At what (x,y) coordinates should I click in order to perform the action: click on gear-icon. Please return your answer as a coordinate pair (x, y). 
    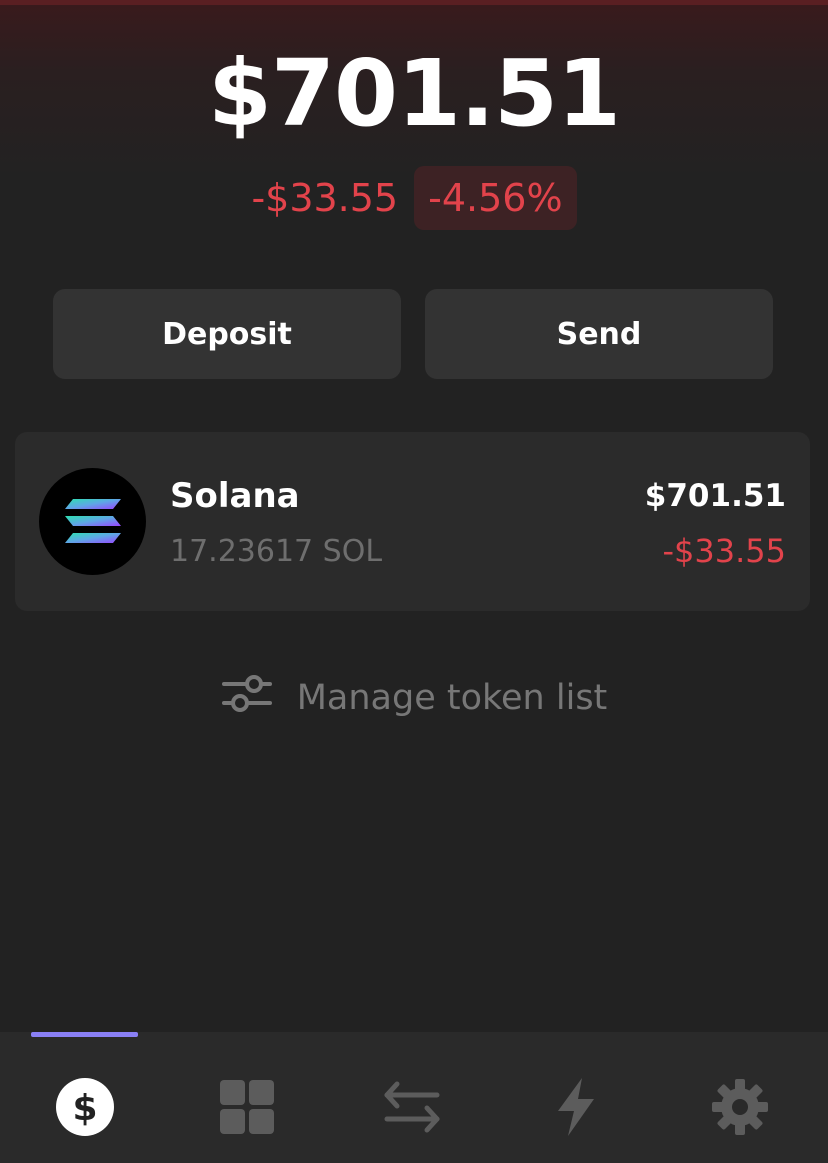
    Looking at the image, I should click on (740, 1107).